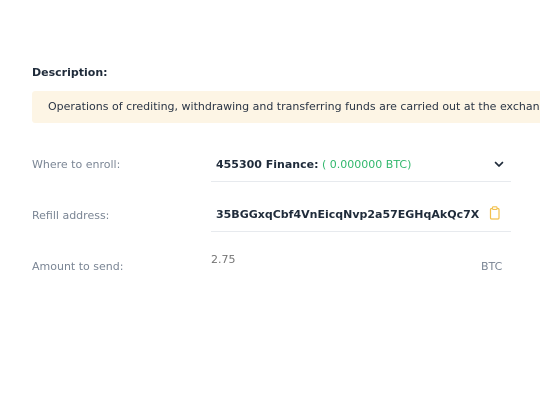 This screenshot has height=405, width=540. What do you see at coordinates (78, 266) in the screenshot?
I see `amount-label: Amount to send:` at bounding box center [78, 266].